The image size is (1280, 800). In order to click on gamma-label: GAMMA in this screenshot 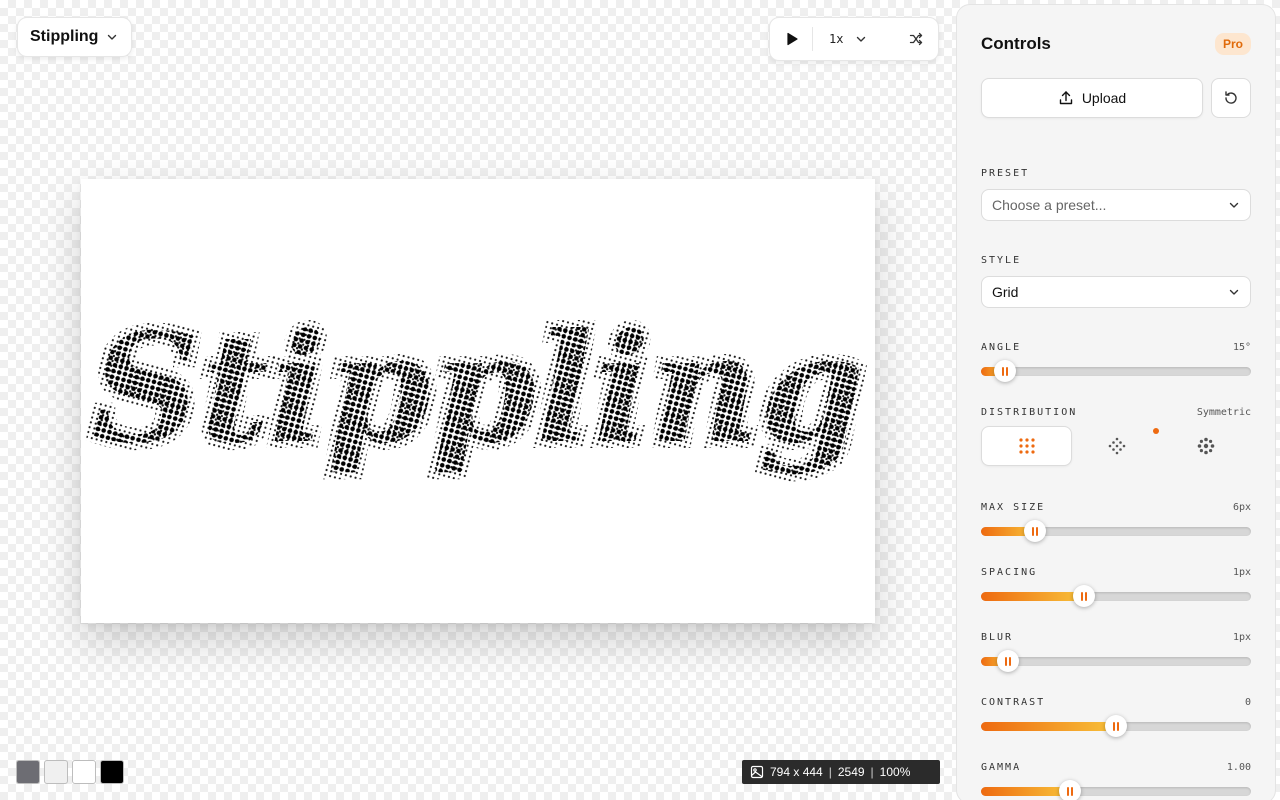, I will do `click(1001, 767)`.